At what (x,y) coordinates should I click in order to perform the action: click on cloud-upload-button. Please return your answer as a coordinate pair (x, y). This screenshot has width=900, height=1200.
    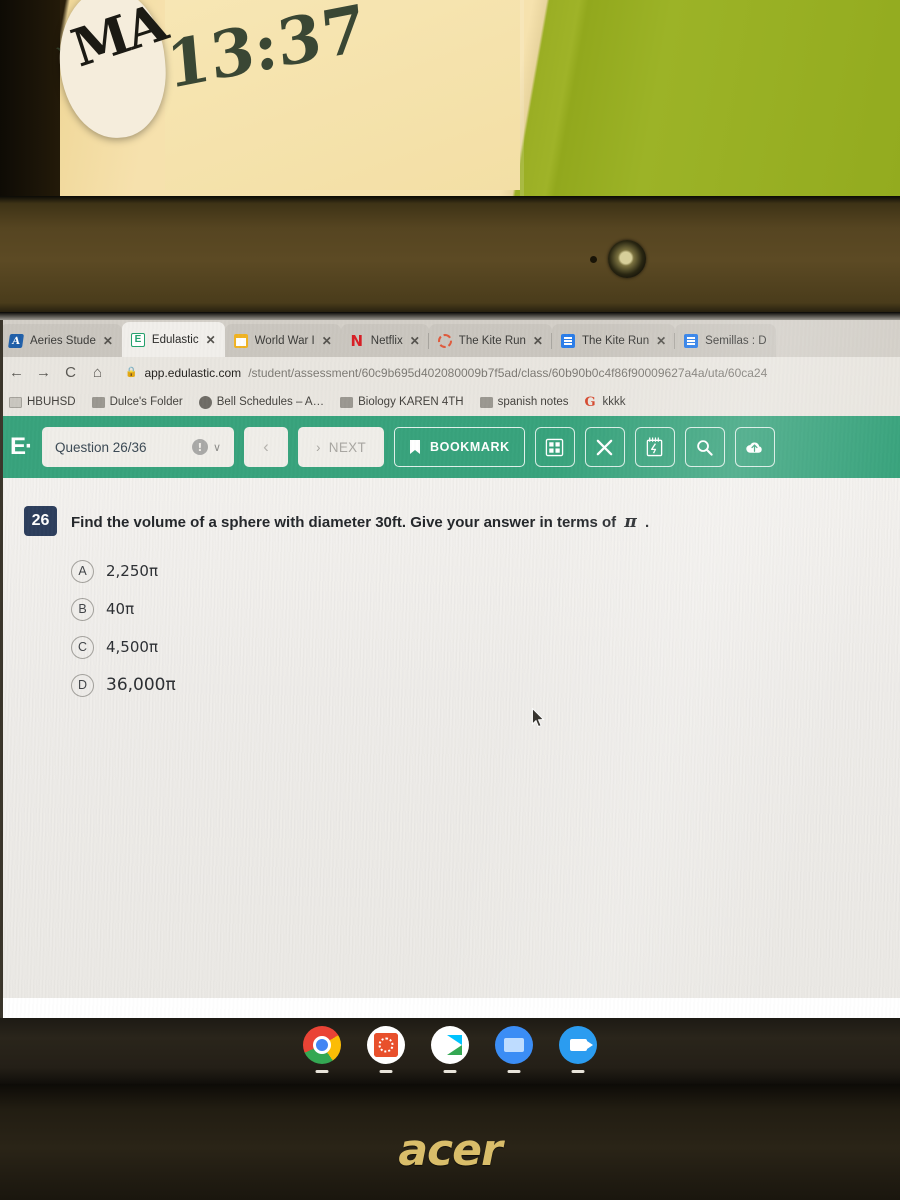
    Looking at the image, I should click on (754, 447).